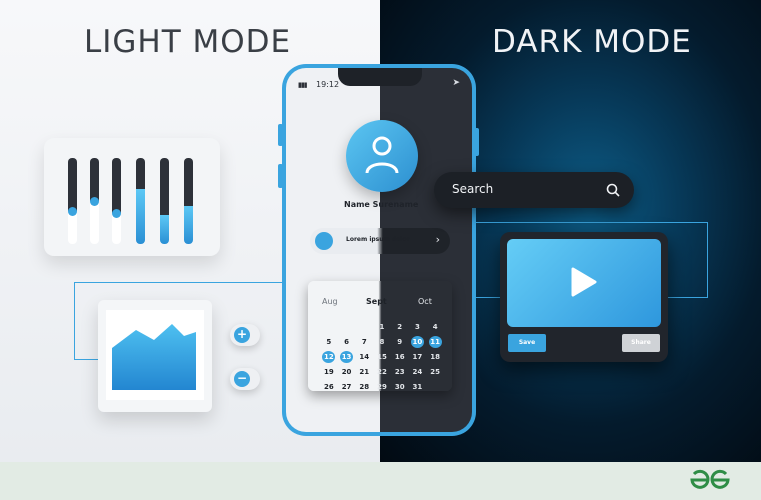 The image size is (761, 500). I want to click on navigation-arrow-icon: ➤, so click(456, 83).